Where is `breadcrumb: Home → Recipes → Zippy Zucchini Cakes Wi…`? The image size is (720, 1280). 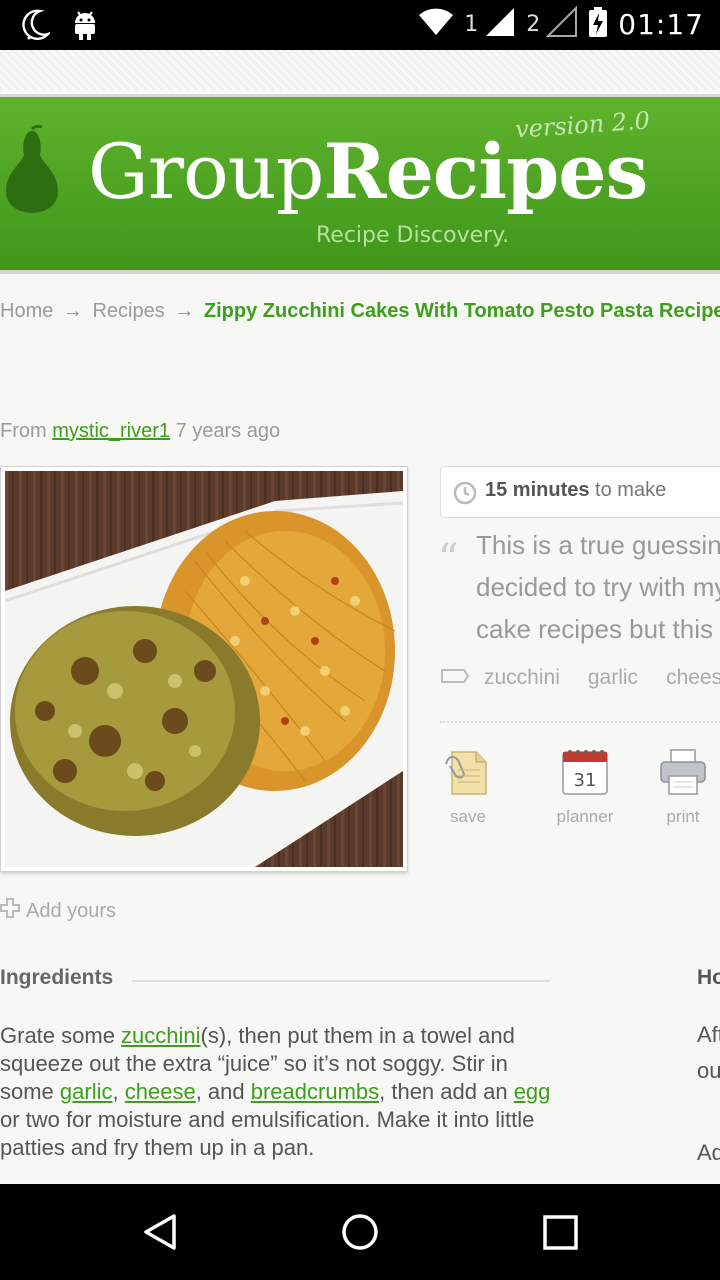 breadcrumb: Home → Recipes → Zippy Zucchini Cakes Wi… is located at coordinates (360, 311).